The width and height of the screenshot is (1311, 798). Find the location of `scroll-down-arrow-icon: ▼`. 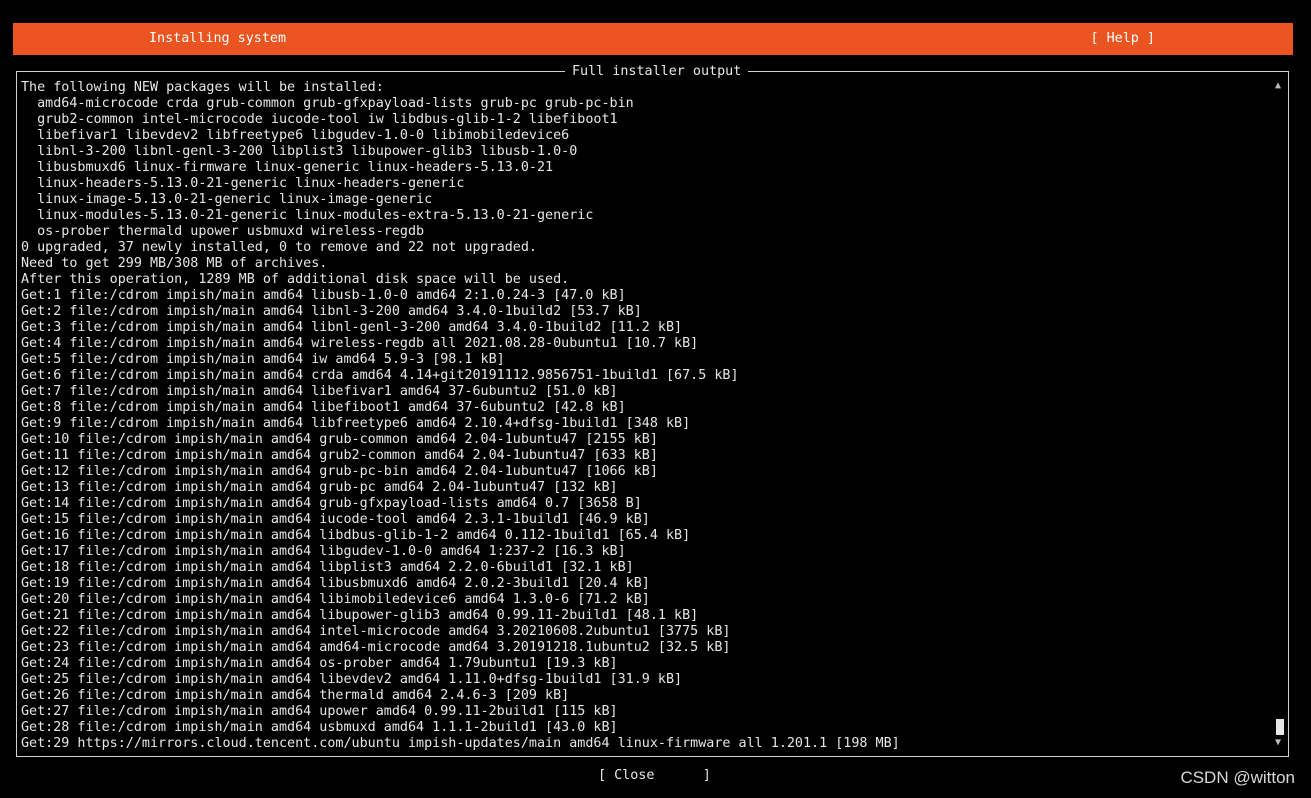

scroll-down-arrow-icon: ▼ is located at coordinates (1278, 743).